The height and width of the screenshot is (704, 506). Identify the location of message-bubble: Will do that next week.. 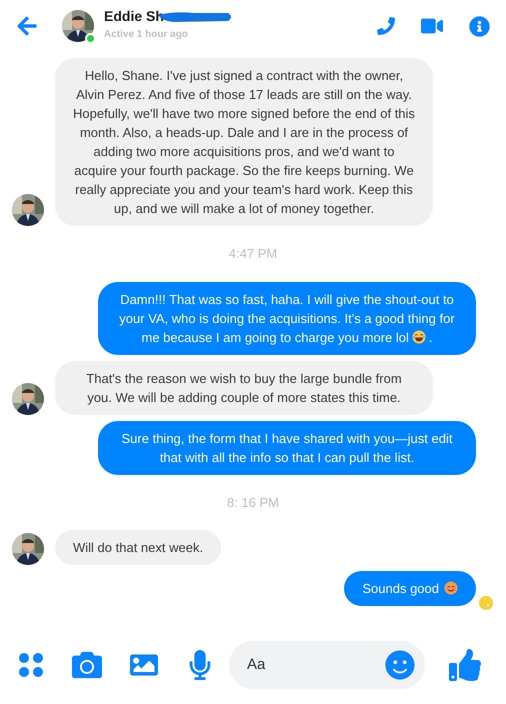
(138, 547).